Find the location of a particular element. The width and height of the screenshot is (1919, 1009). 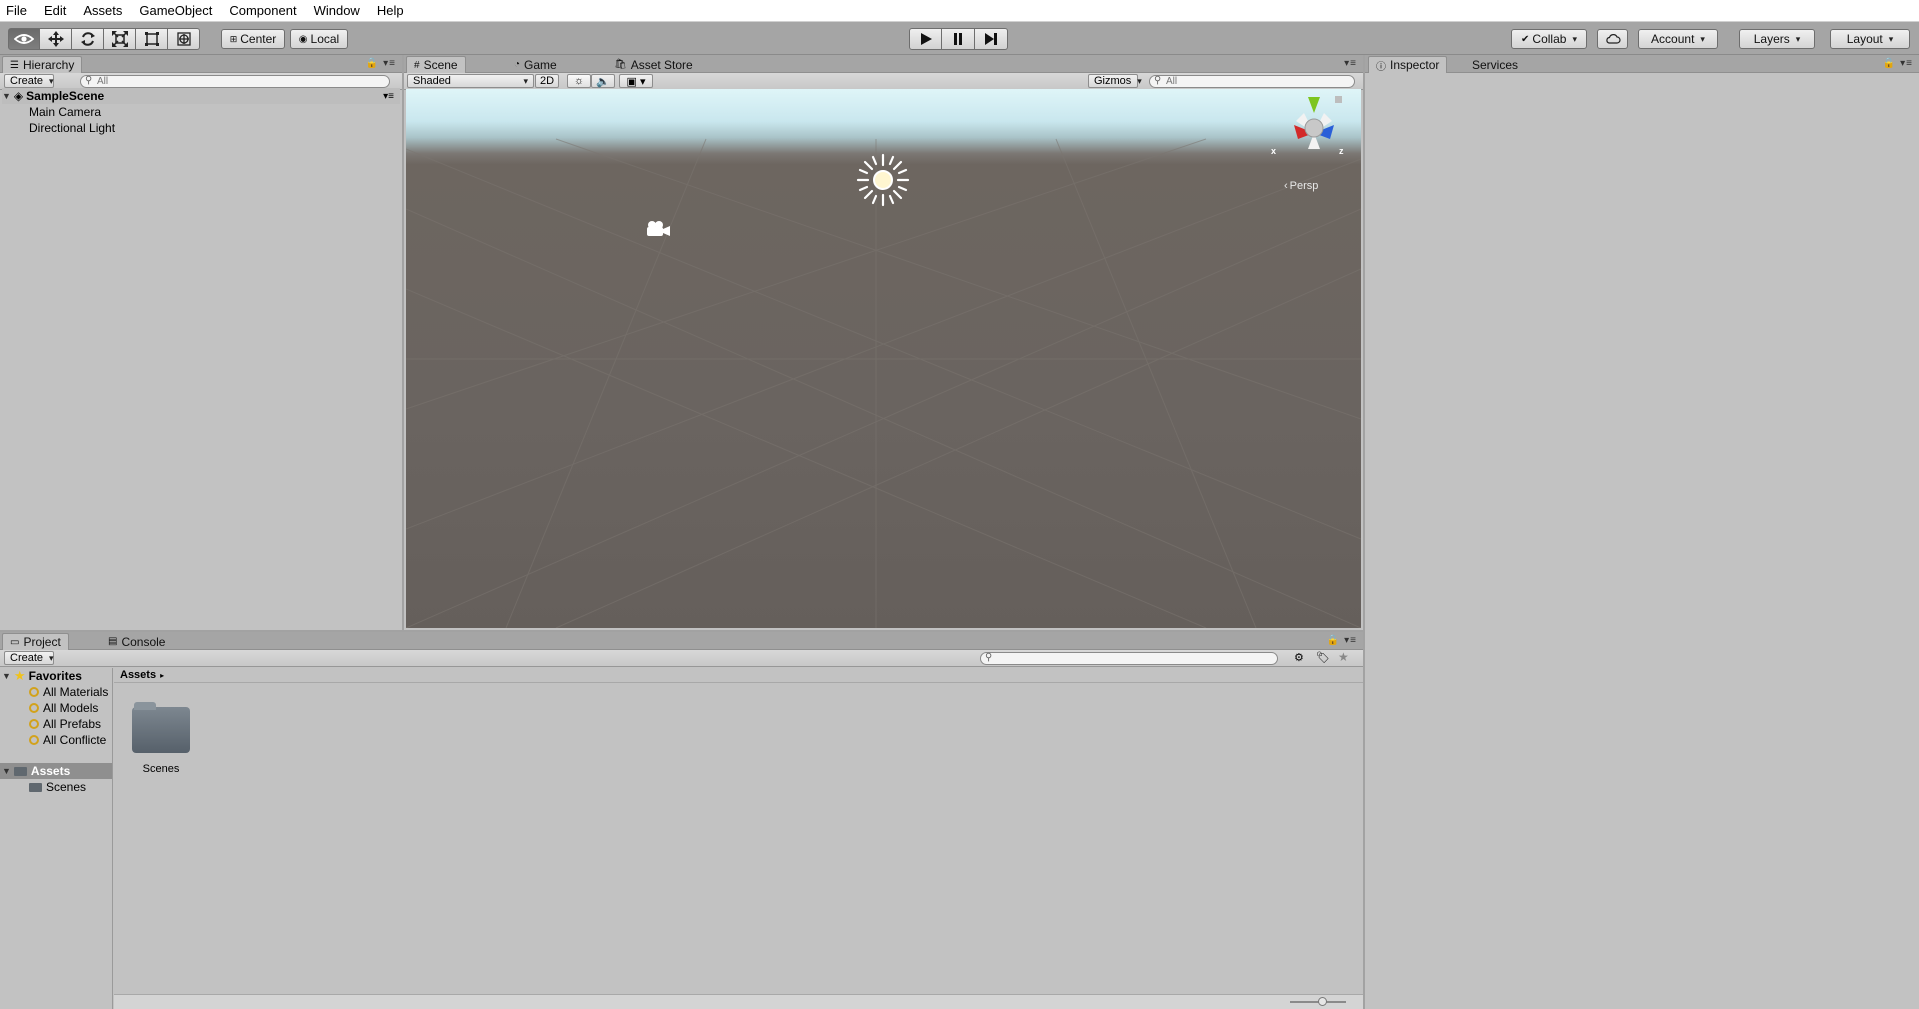

move-tool-button is located at coordinates (56, 39).